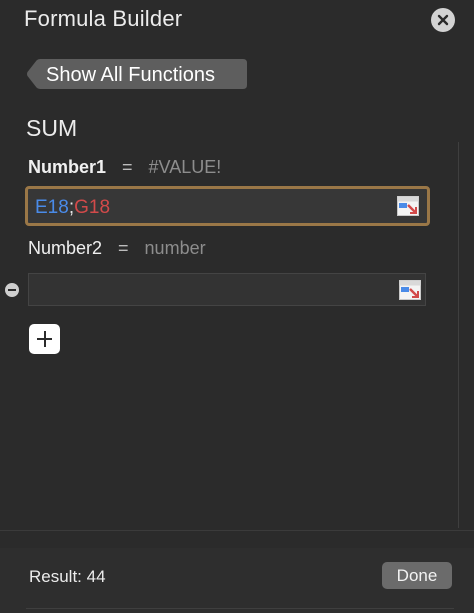  What do you see at coordinates (185, 167) in the screenshot?
I see `argument-value-preview: #VALUE!` at bounding box center [185, 167].